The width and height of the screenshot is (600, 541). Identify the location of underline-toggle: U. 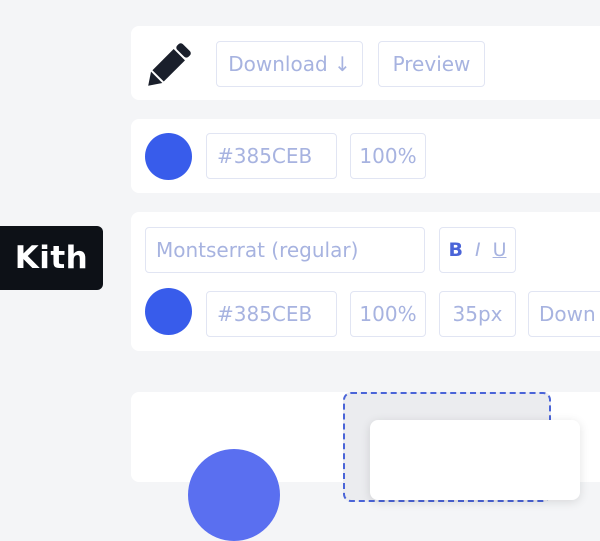
(500, 250).